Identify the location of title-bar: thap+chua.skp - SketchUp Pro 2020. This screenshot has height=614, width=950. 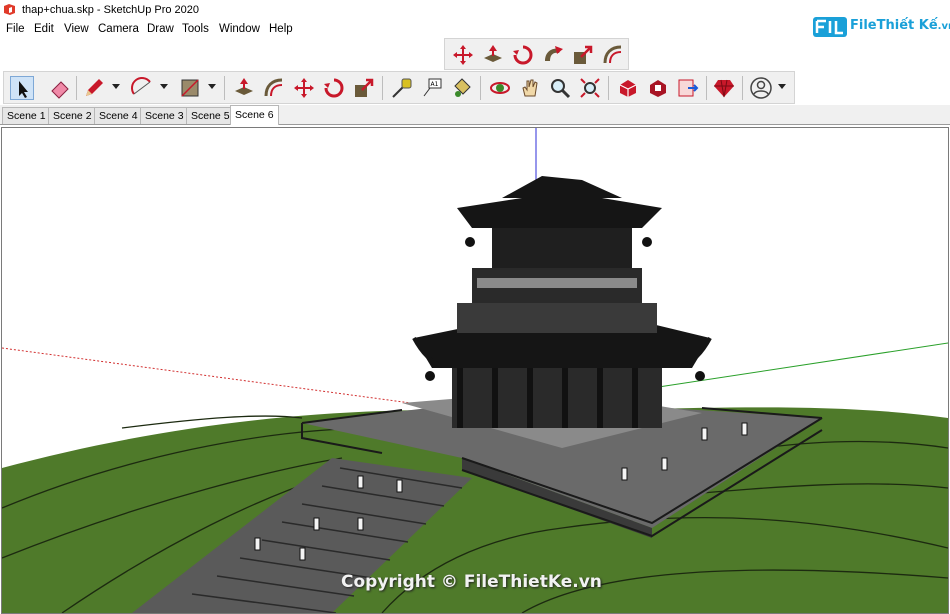
(475, 10).